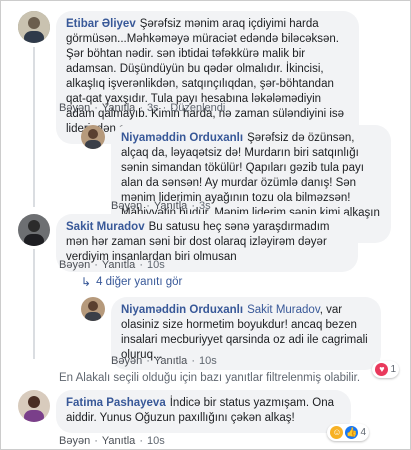  What do you see at coordinates (142, 108) in the screenshot?
I see `comment-actions: Bəyən · Yanıtla · 3s · Düzenlendi` at bounding box center [142, 108].